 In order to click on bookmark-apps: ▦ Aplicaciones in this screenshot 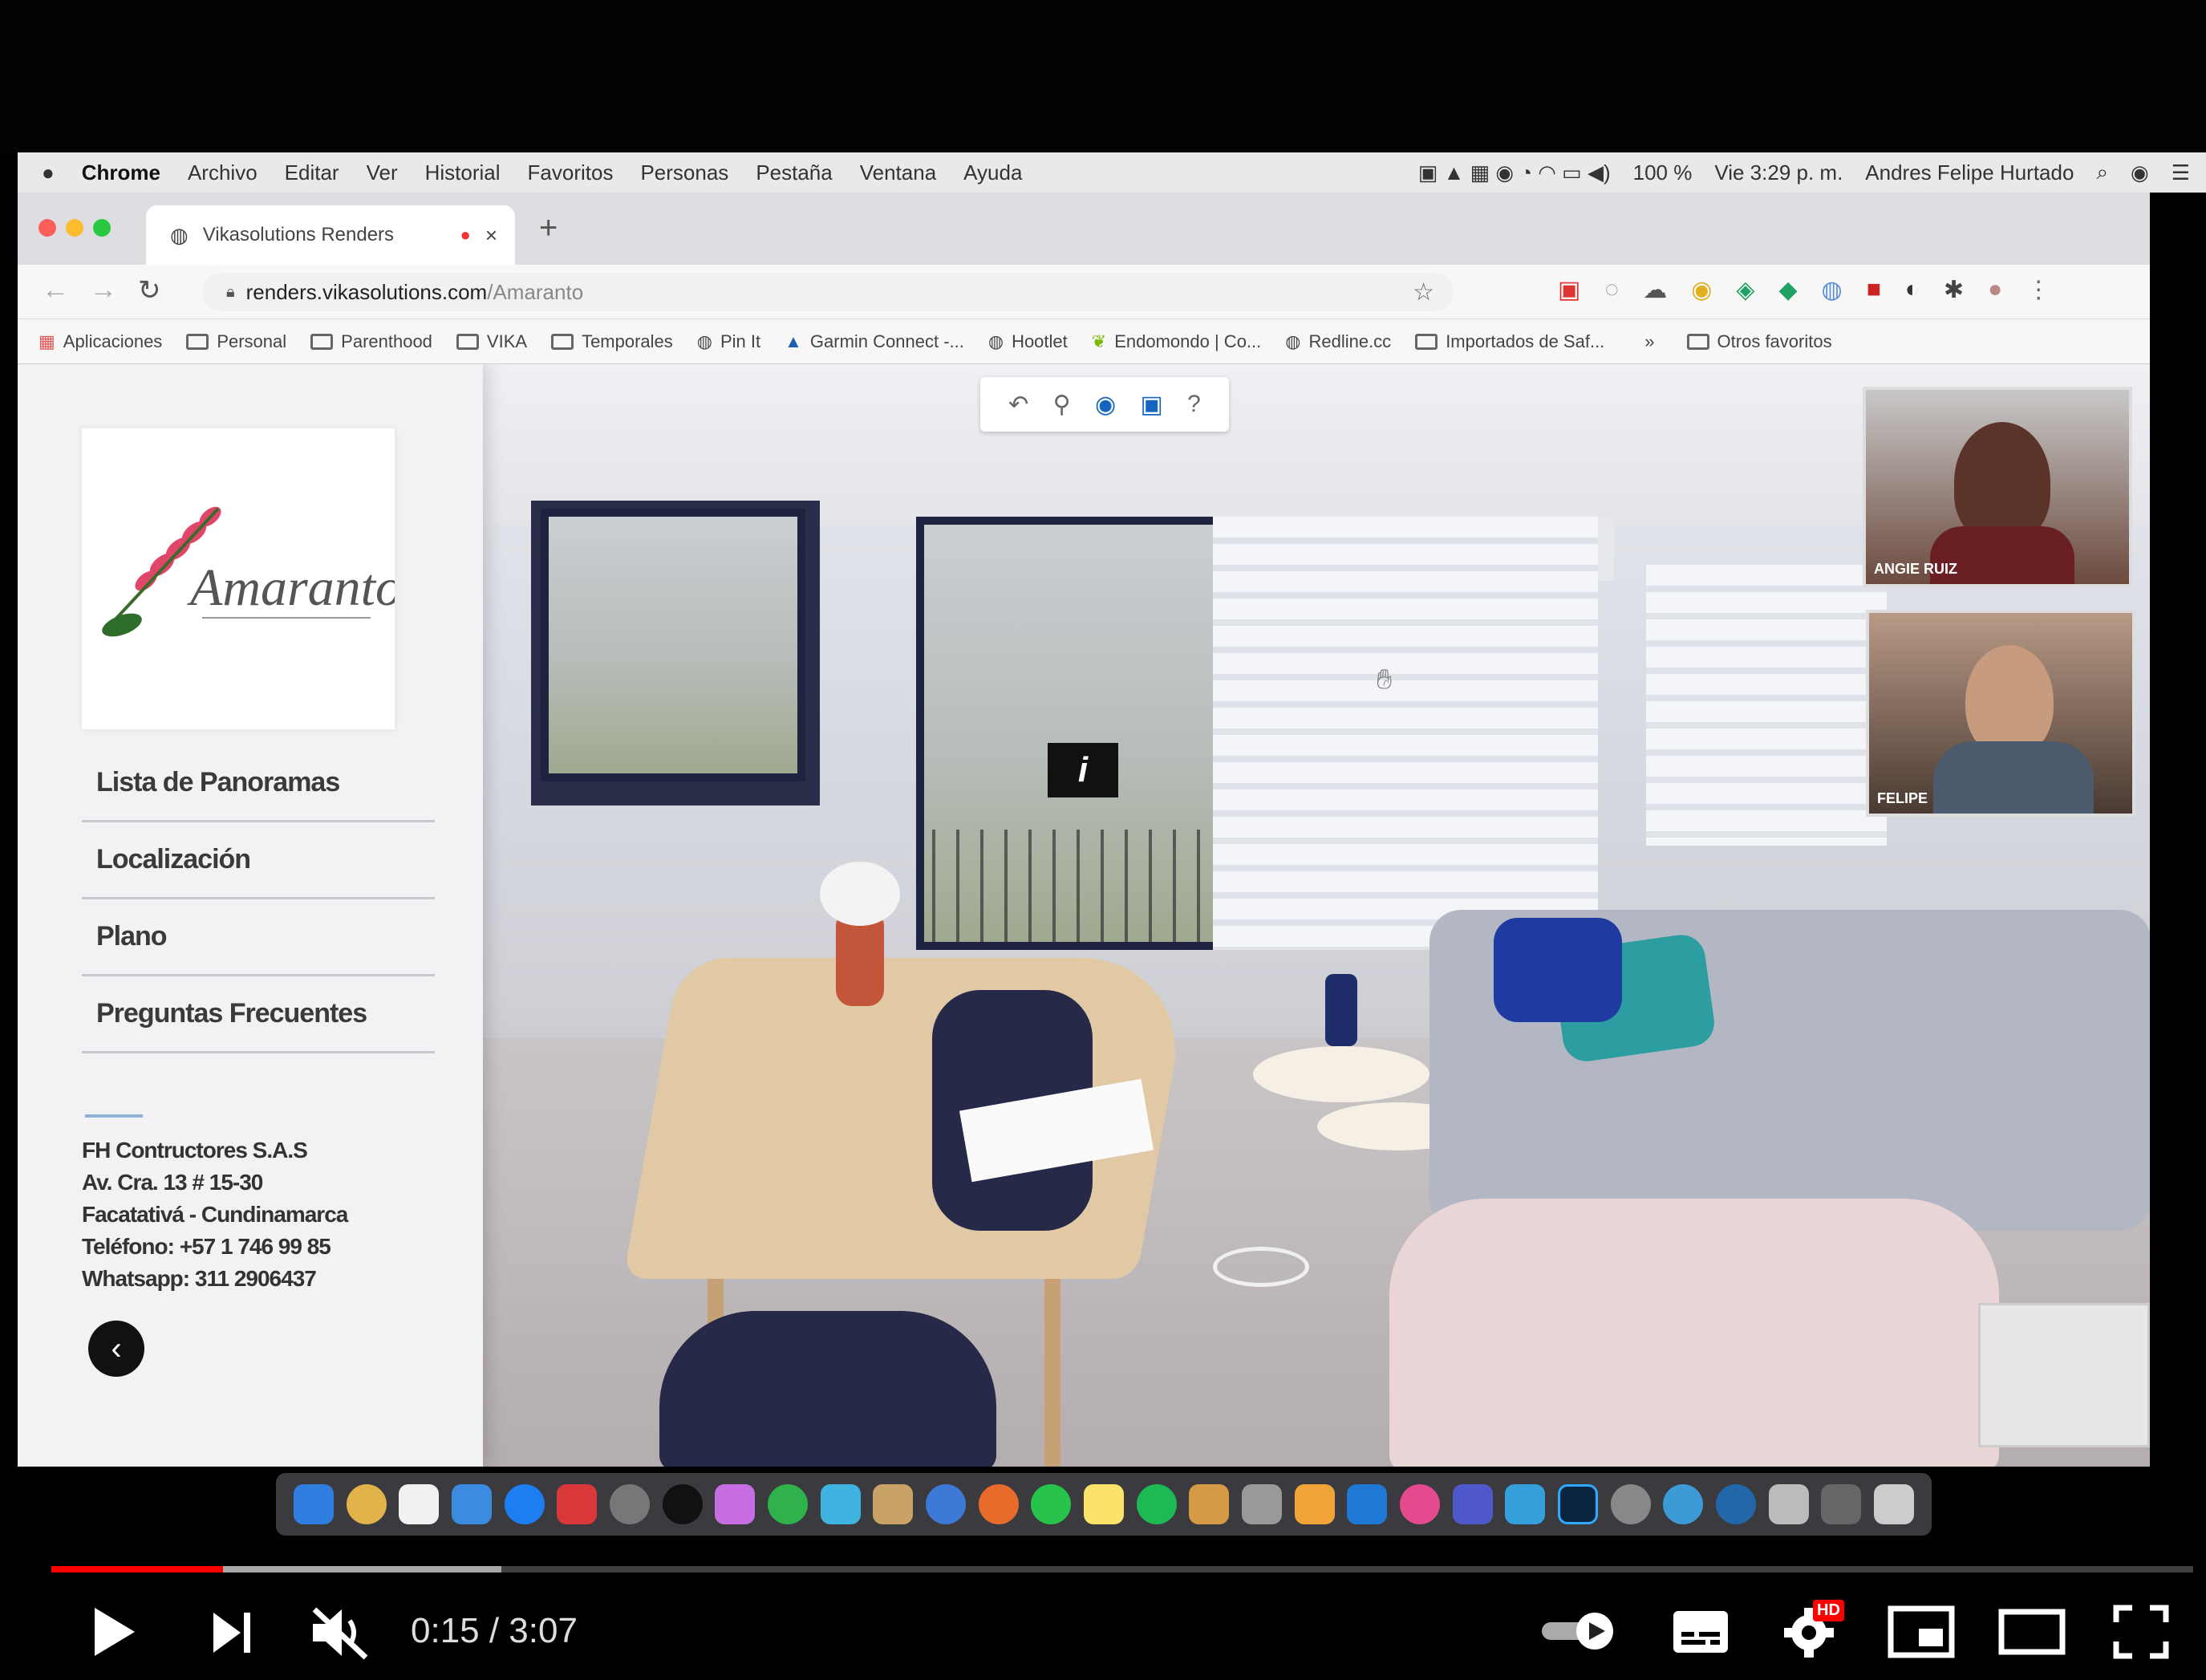, I will do `click(100, 341)`.